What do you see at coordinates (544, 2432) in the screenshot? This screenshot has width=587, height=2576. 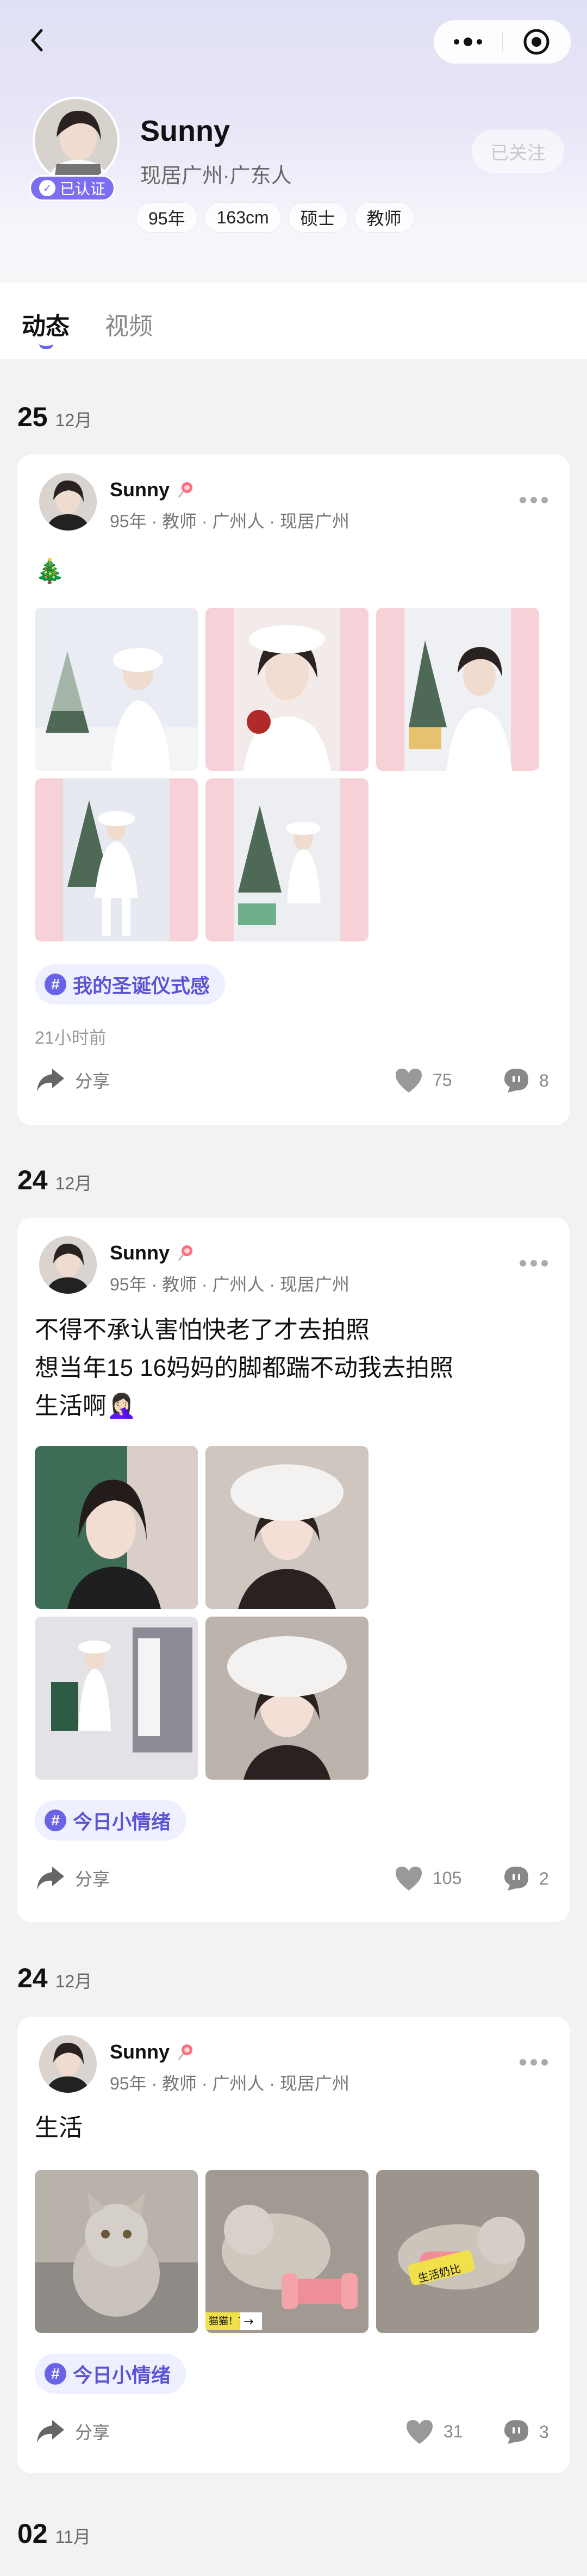 I see `comment-count: 3` at bounding box center [544, 2432].